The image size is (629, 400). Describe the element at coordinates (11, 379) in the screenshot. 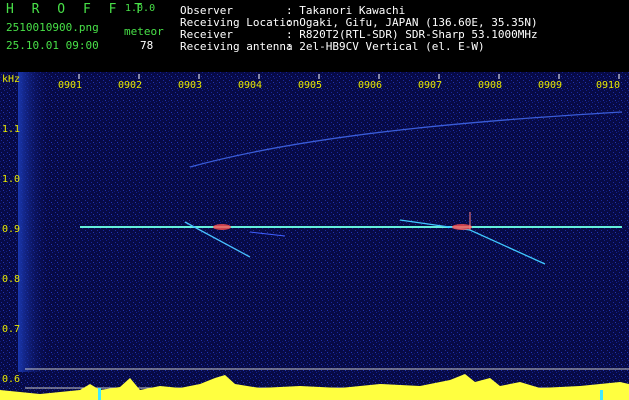

I see `y-tick-label: 0.6` at that location.